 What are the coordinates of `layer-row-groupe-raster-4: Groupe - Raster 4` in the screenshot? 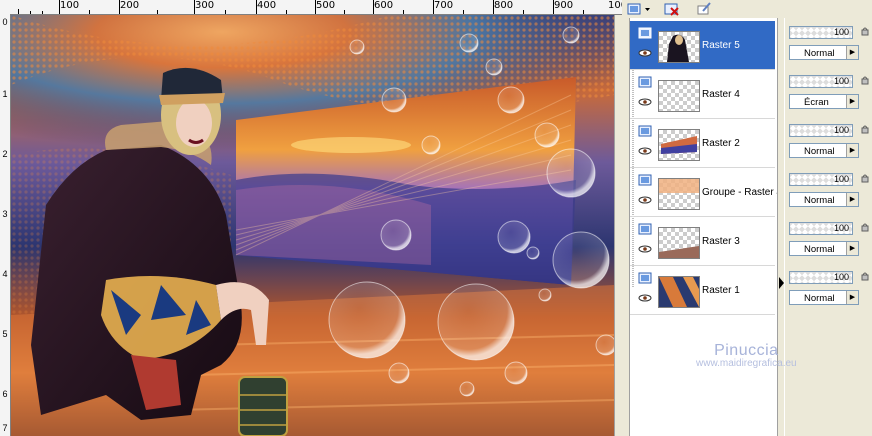 It's located at (706, 192).